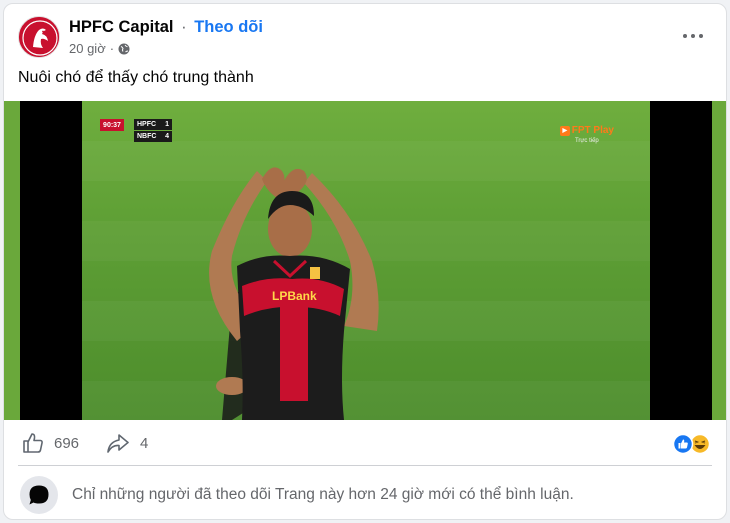 Image resolution: width=730 pixels, height=523 pixels. Describe the element at coordinates (87, 48) in the screenshot. I see `post-time: 20 giờ` at that location.